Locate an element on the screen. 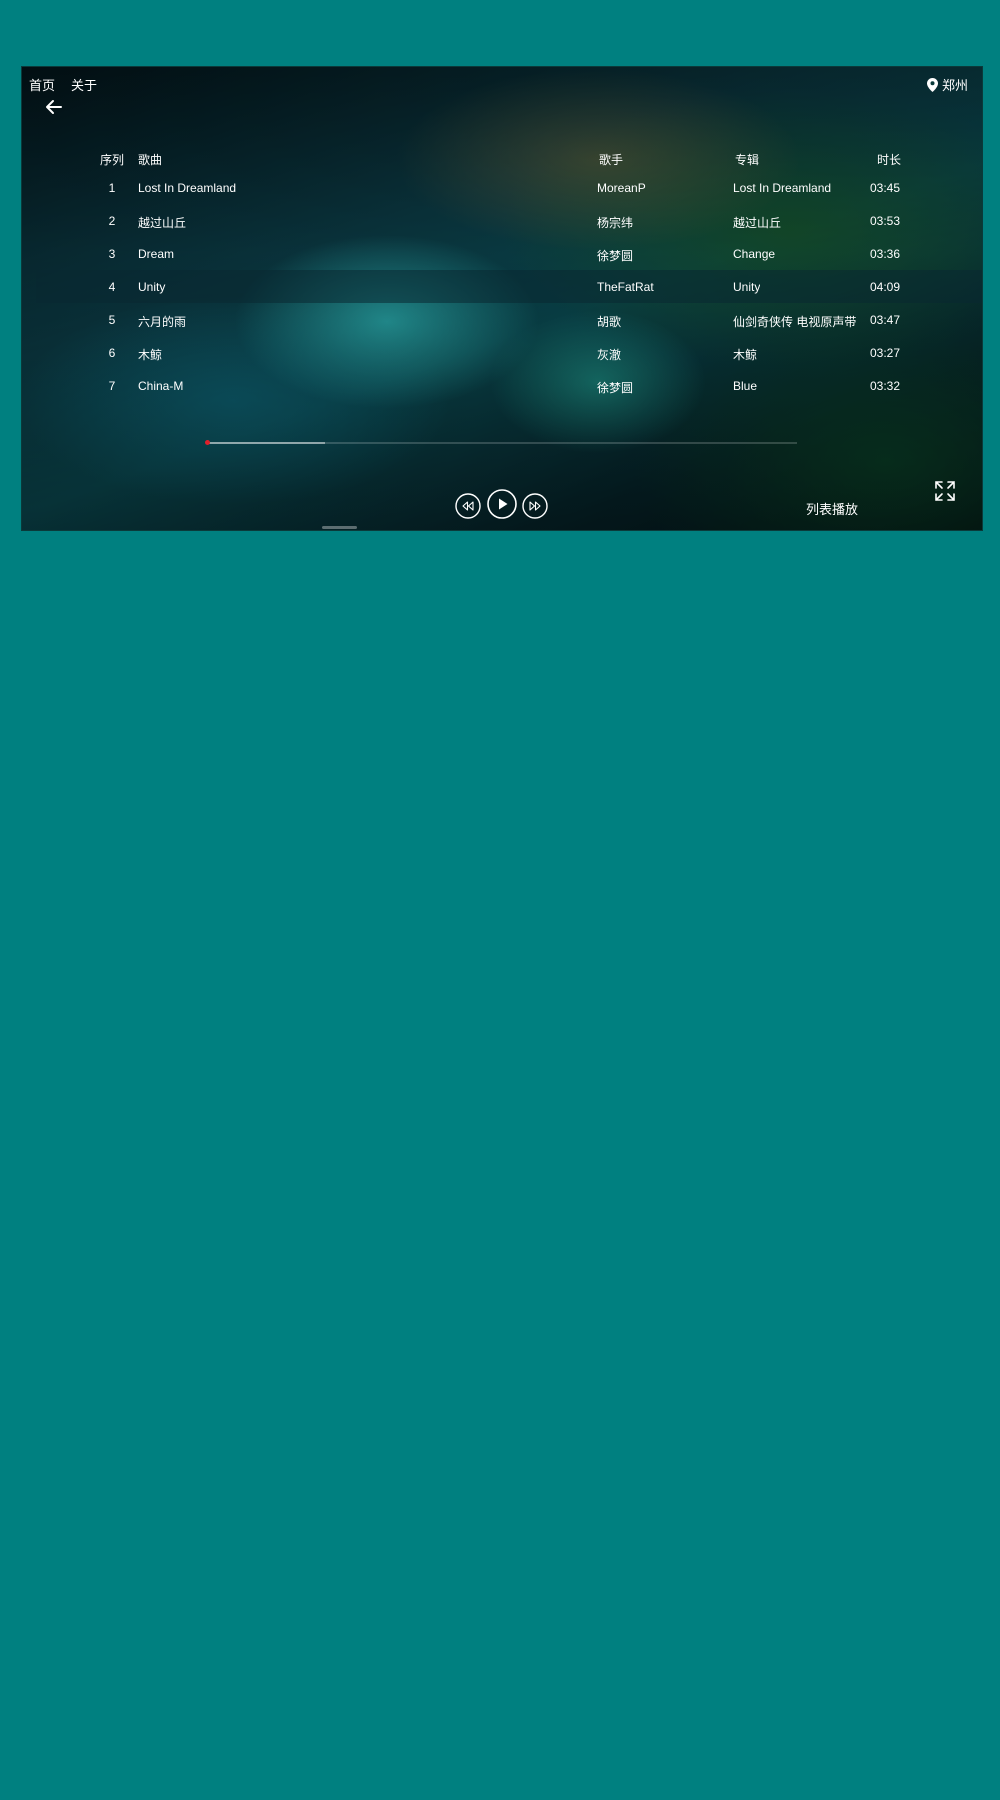 The width and height of the screenshot is (1000, 1800). song-title: Dream is located at coordinates (156, 254).